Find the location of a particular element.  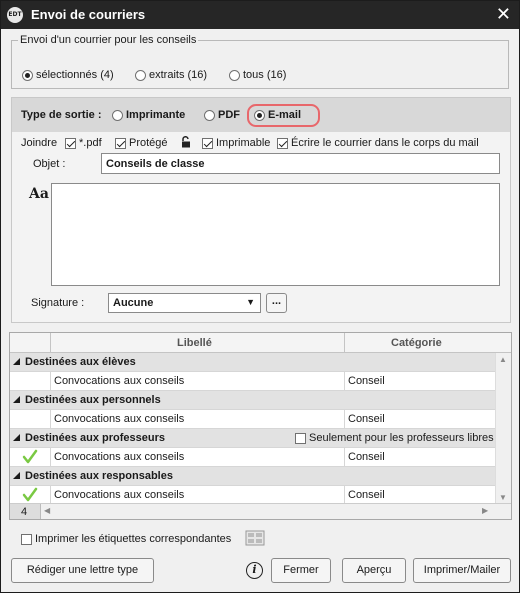

joindre-label: Joindre is located at coordinates (39, 143).